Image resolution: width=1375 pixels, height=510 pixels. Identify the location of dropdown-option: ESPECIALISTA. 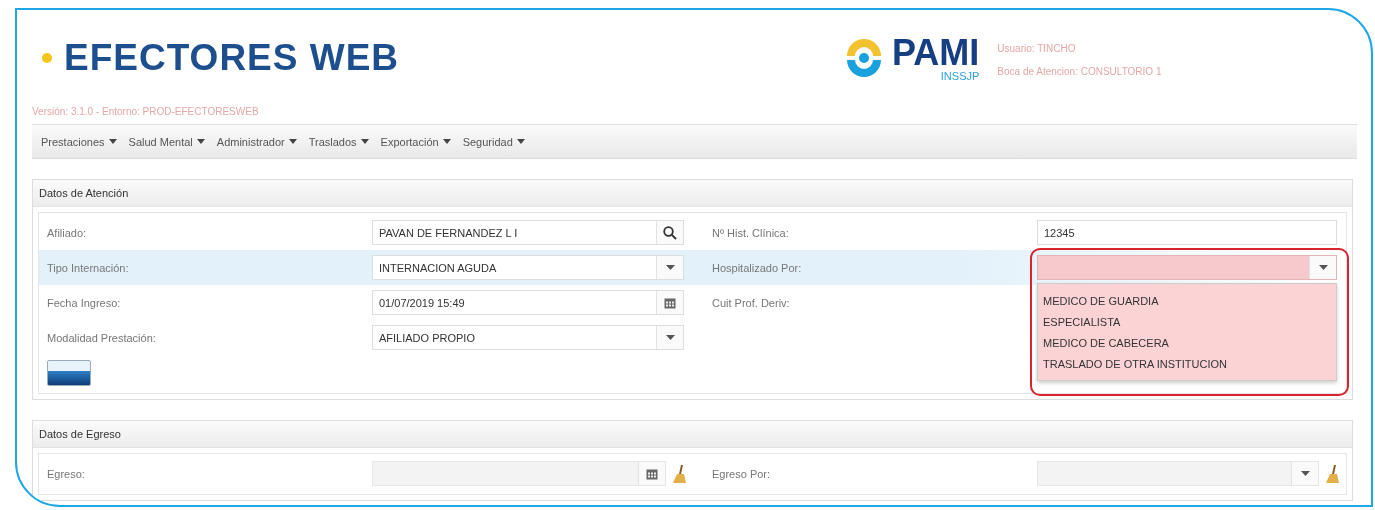
(1187, 322).